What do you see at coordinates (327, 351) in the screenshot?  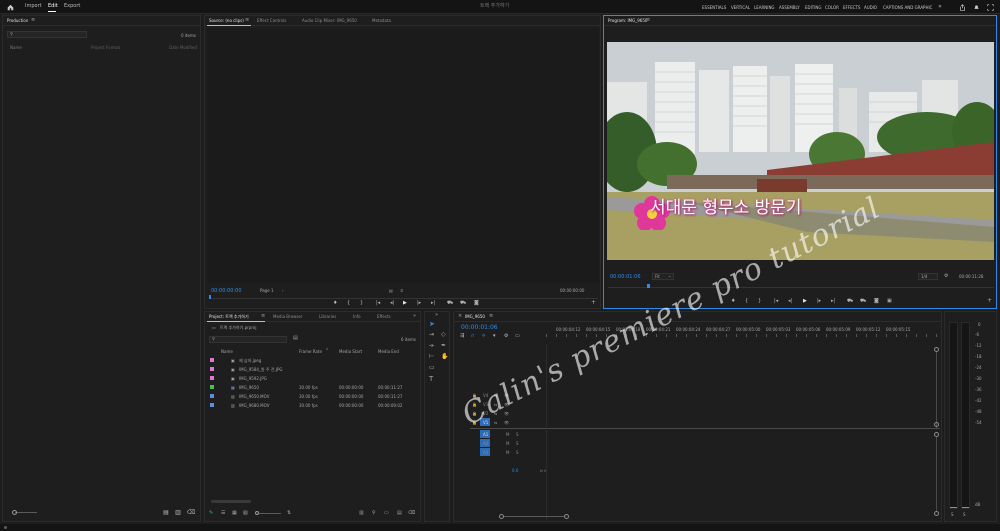 I see `sort-chevron-icon: ⌃` at bounding box center [327, 351].